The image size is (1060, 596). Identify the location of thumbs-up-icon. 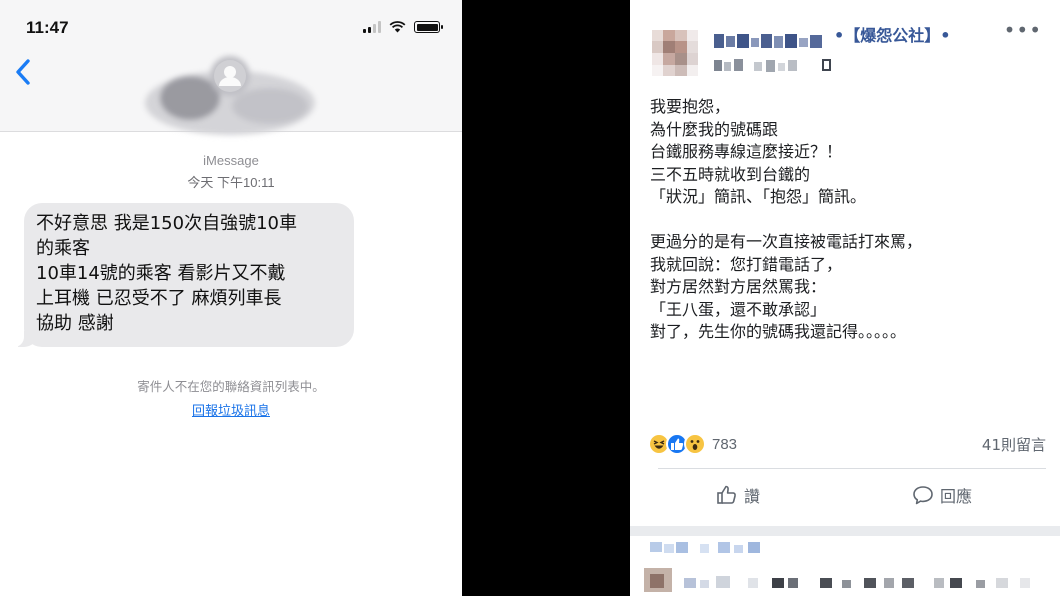
(726, 494).